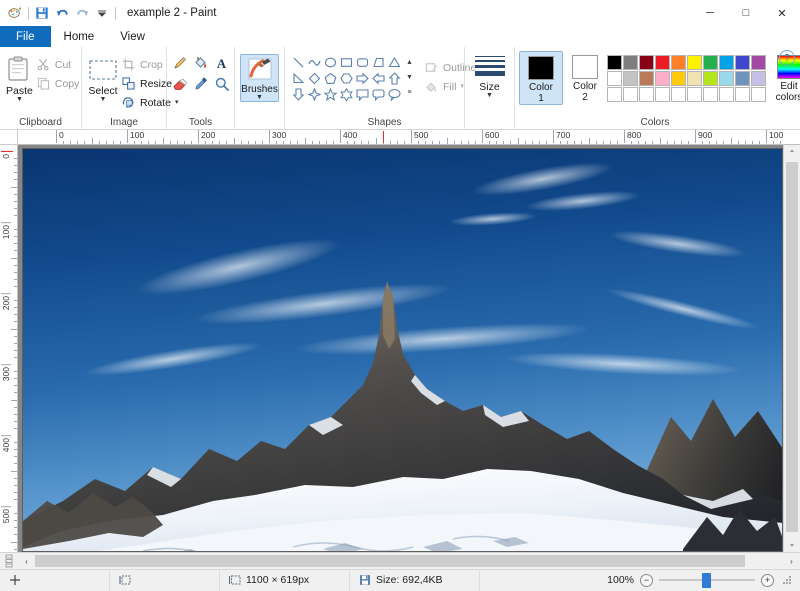 This screenshot has height=591, width=800. What do you see at coordinates (710, 94) in the screenshot?
I see `palette-swatch-r3-c7` at bounding box center [710, 94].